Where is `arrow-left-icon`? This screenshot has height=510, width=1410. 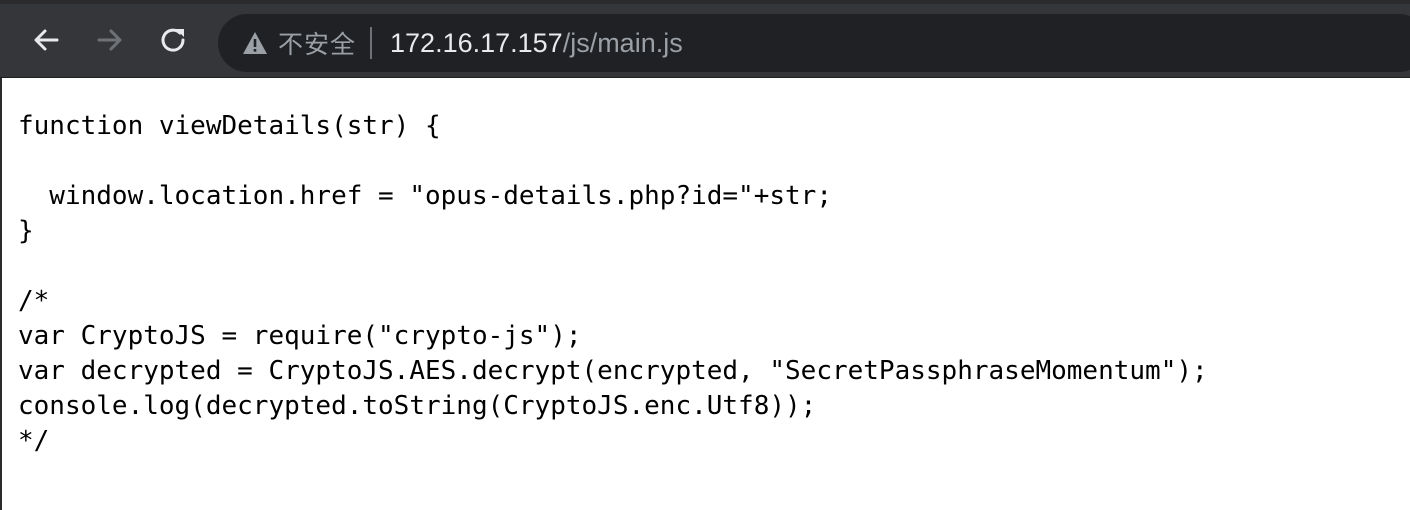
arrow-left-icon is located at coordinates (46, 40).